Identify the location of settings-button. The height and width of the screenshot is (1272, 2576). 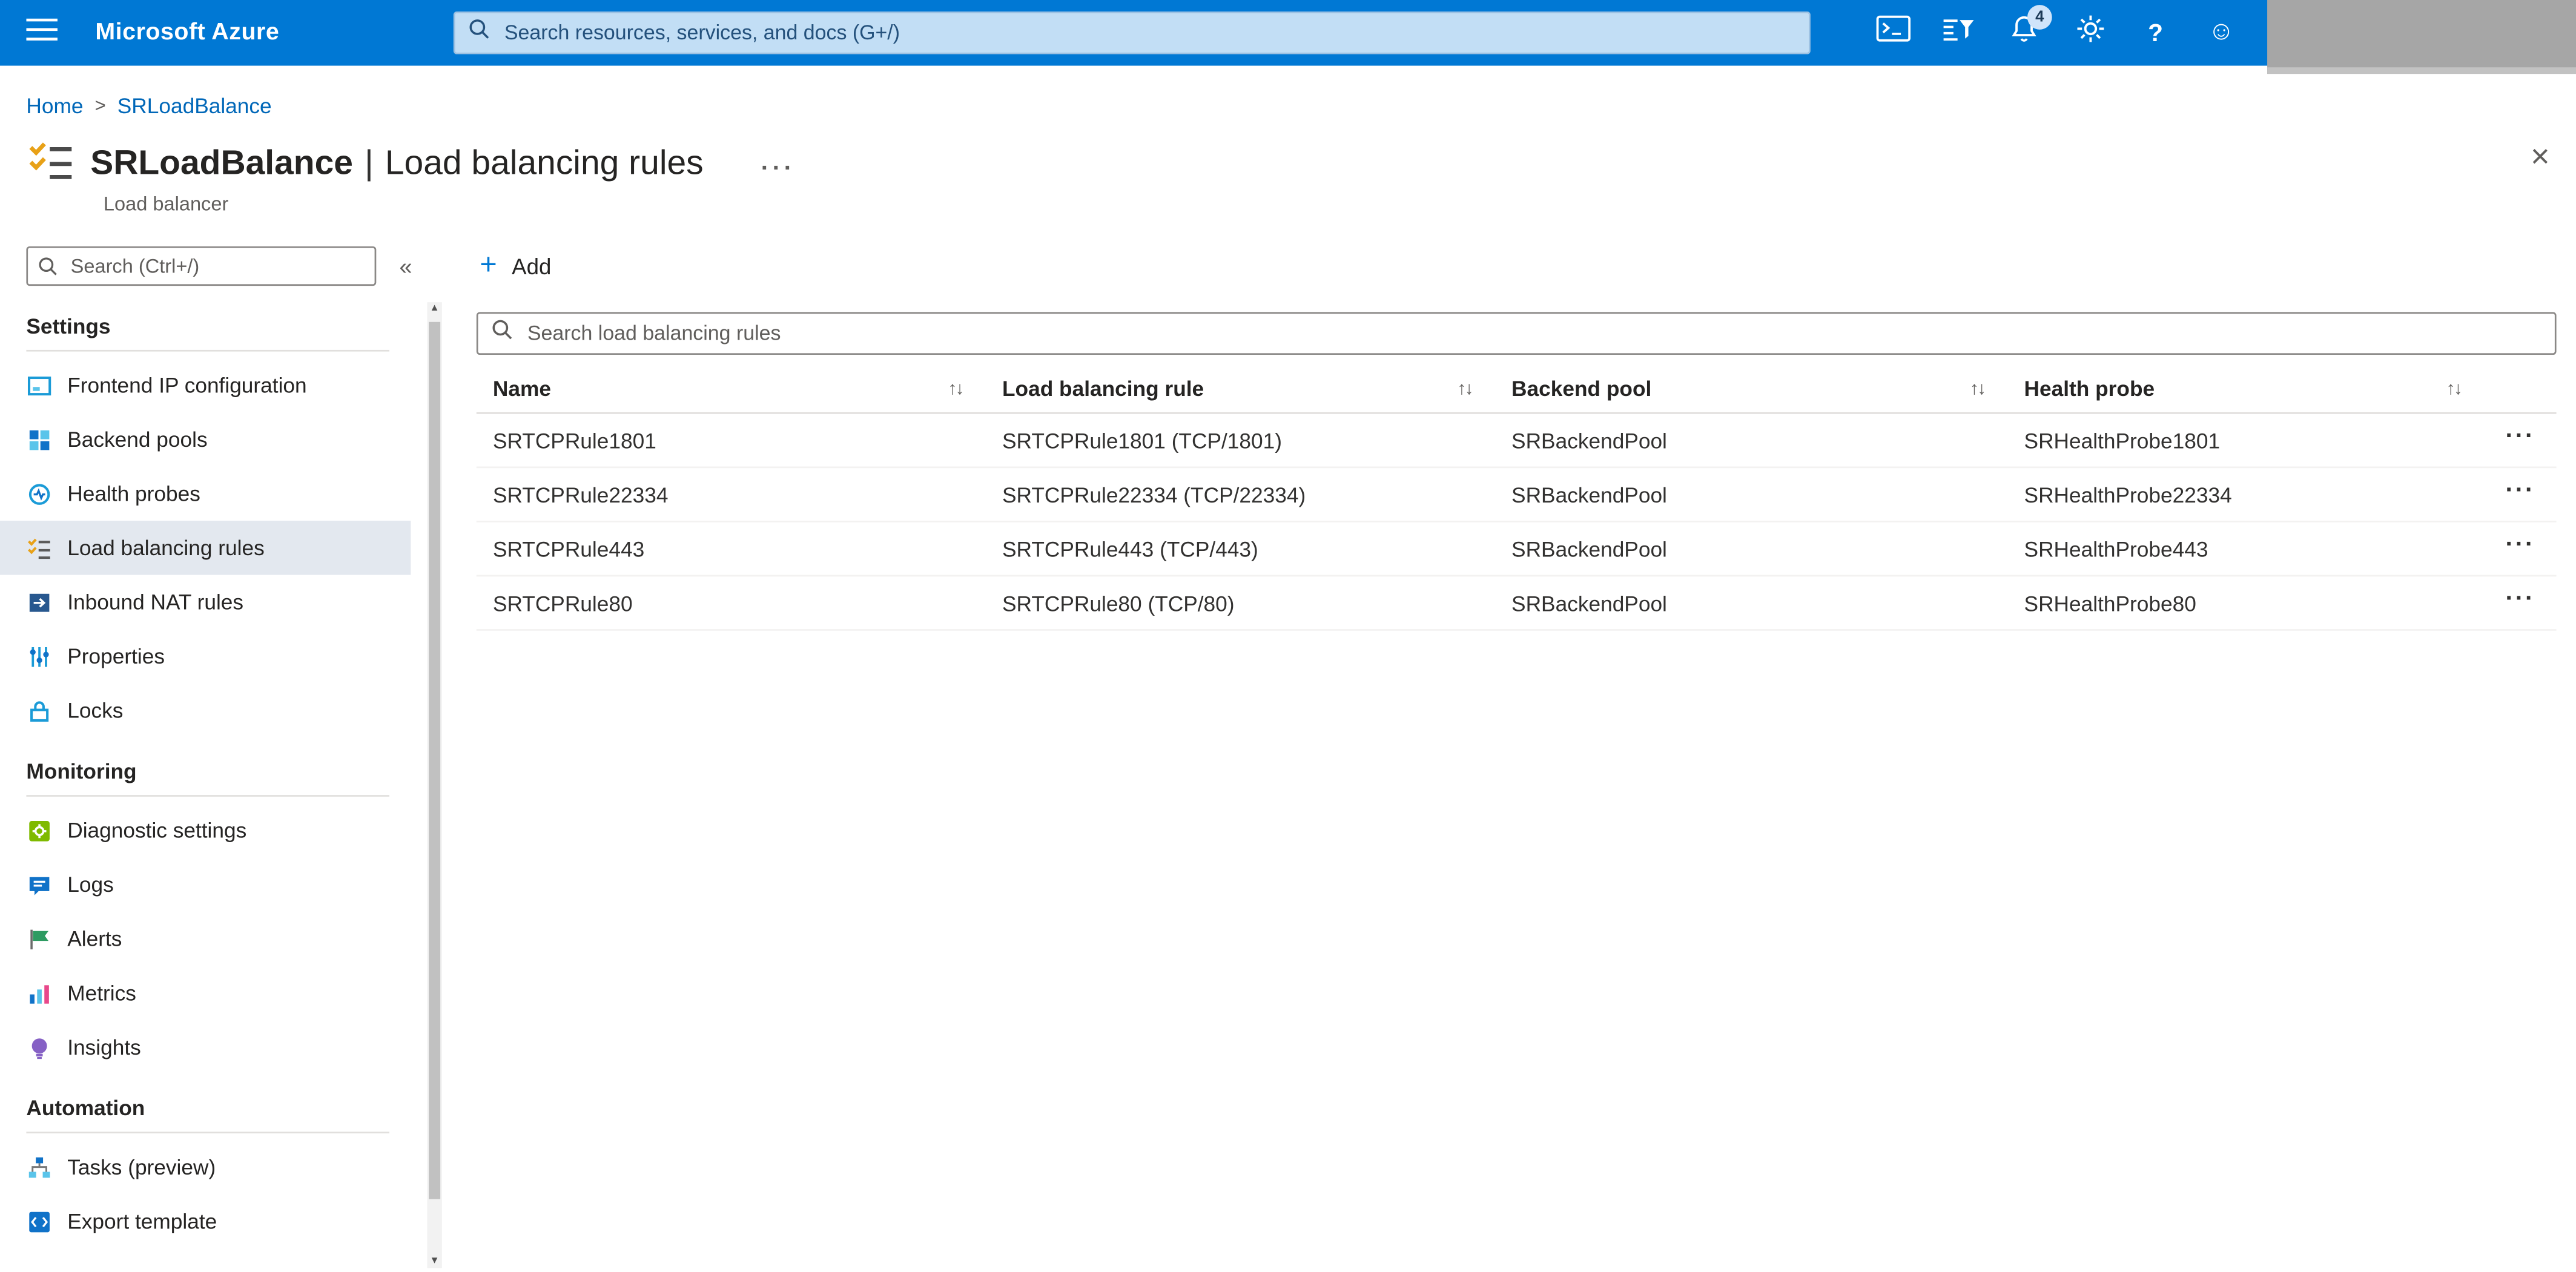
(2090, 33).